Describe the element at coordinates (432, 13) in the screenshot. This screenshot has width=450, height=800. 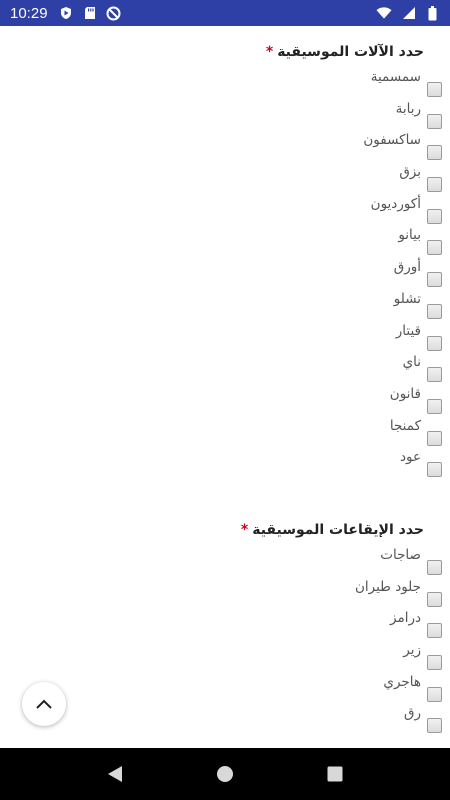
I see `battery-icon` at that location.